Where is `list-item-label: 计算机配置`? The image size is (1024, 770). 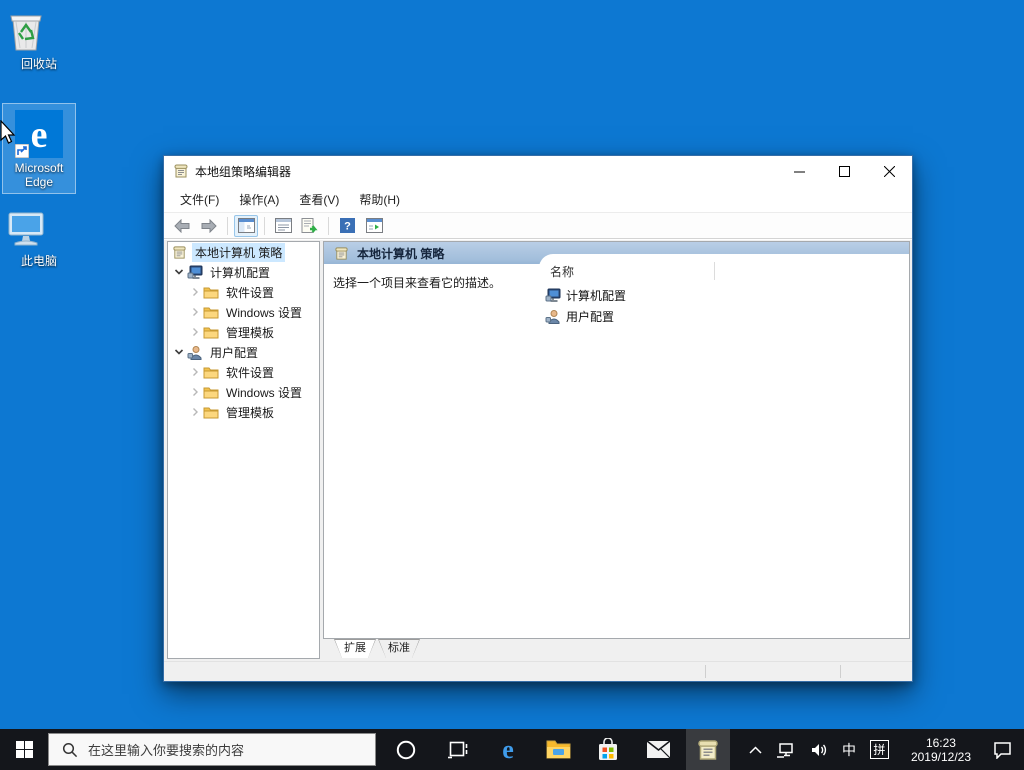 list-item-label: 计算机配置 is located at coordinates (596, 295).